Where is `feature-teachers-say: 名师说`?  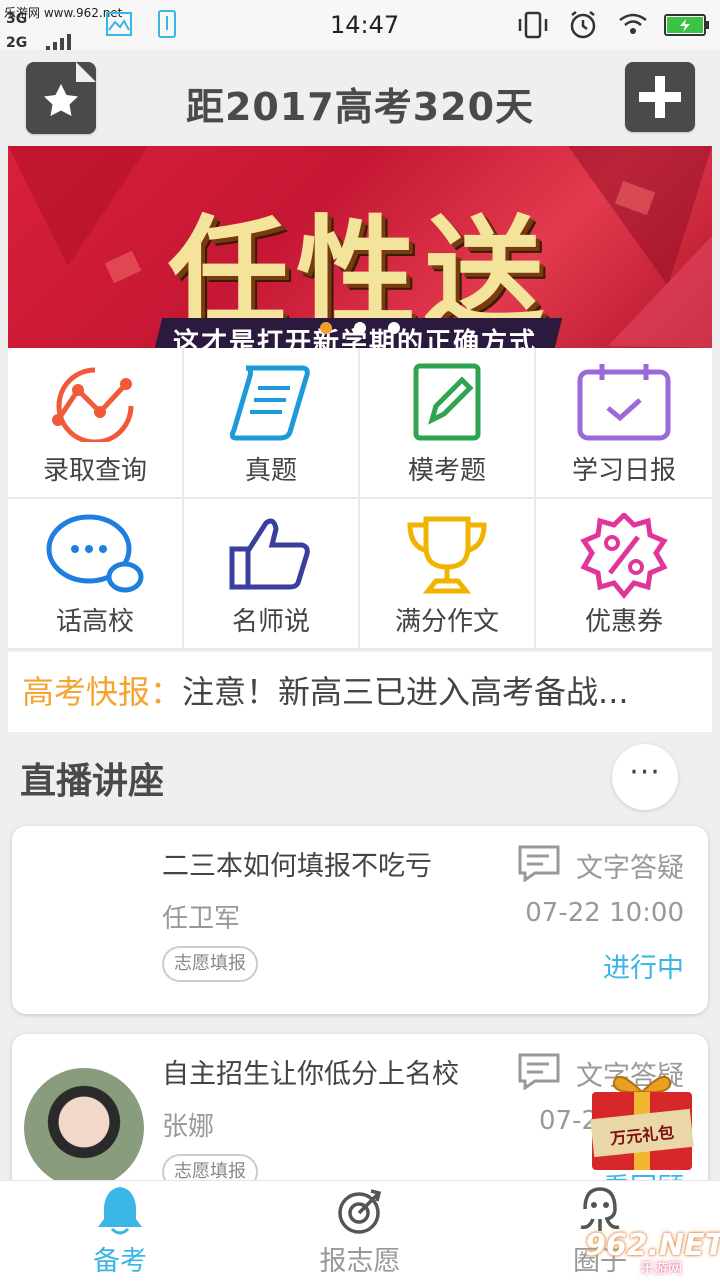 feature-teachers-say: 名师说 is located at coordinates (272, 574).